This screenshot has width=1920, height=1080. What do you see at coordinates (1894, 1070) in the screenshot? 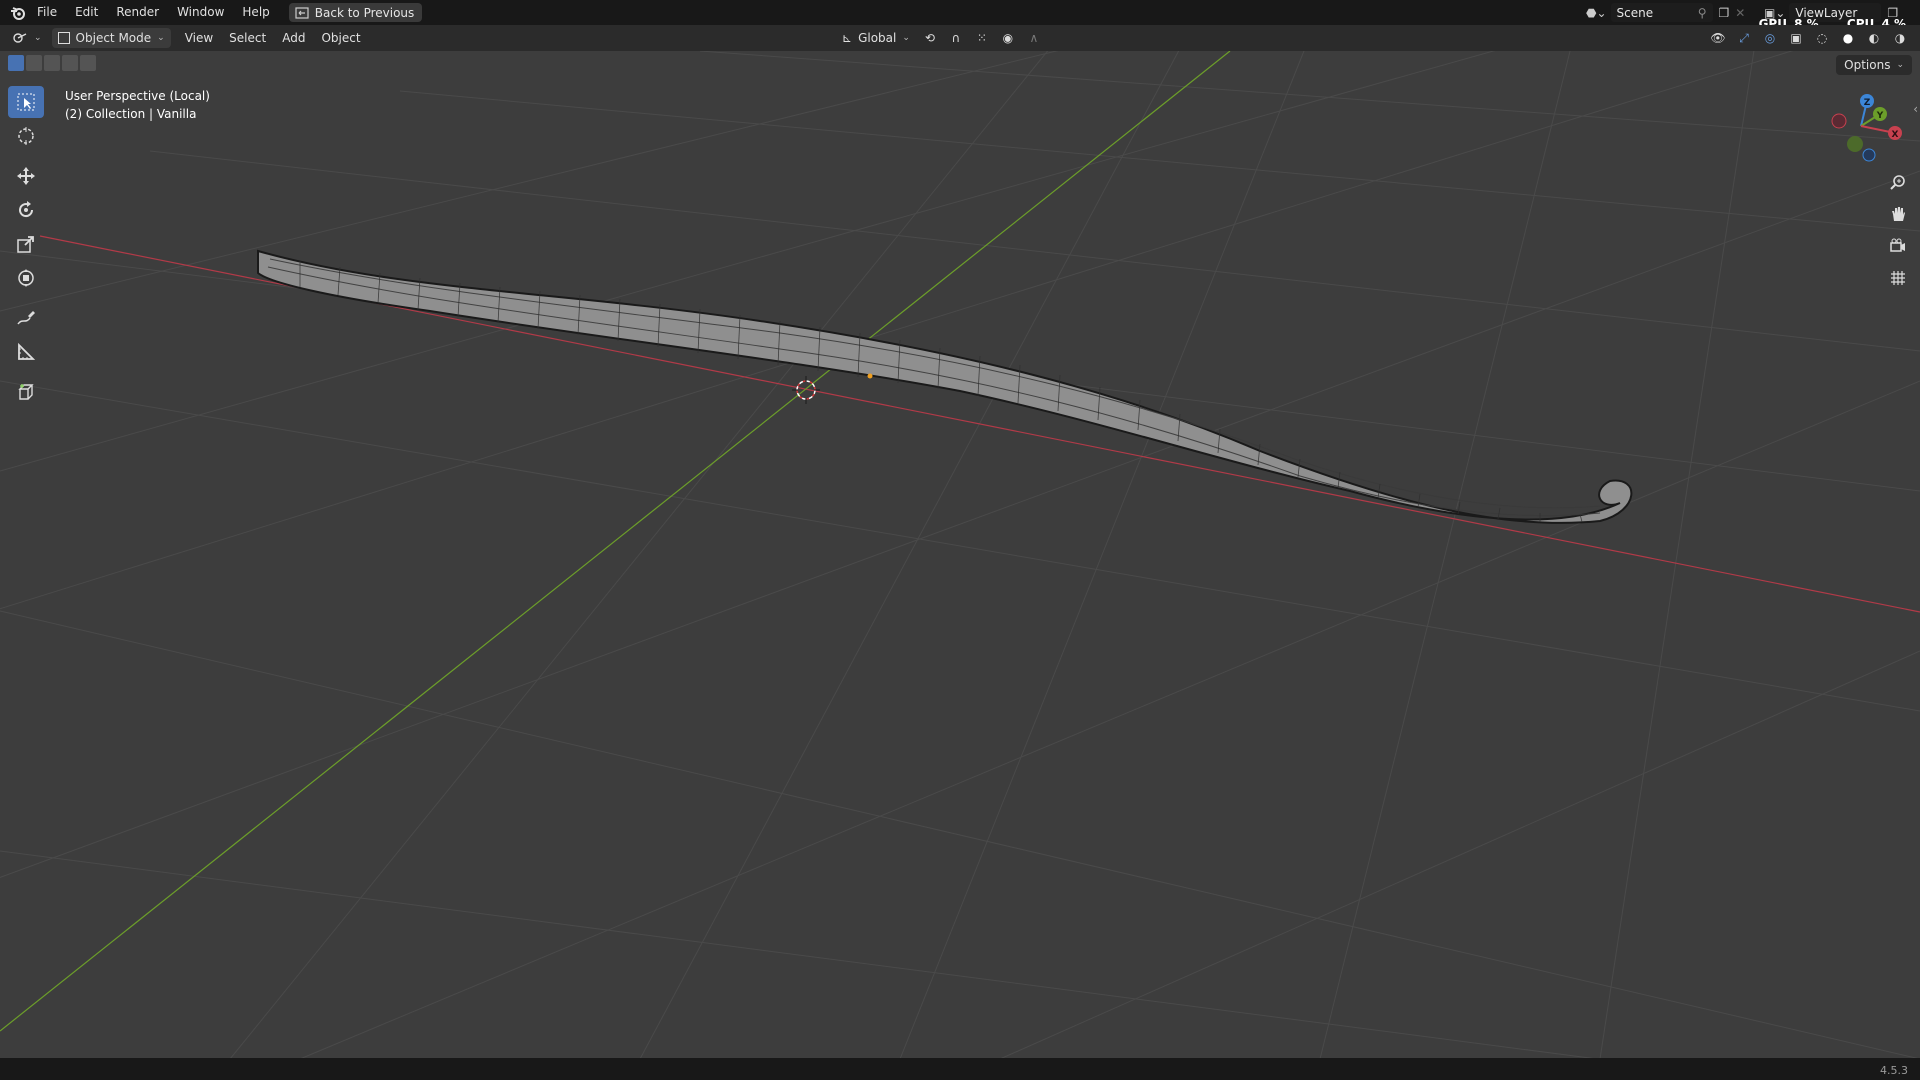
I see `version-label: 4.5.3` at bounding box center [1894, 1070].